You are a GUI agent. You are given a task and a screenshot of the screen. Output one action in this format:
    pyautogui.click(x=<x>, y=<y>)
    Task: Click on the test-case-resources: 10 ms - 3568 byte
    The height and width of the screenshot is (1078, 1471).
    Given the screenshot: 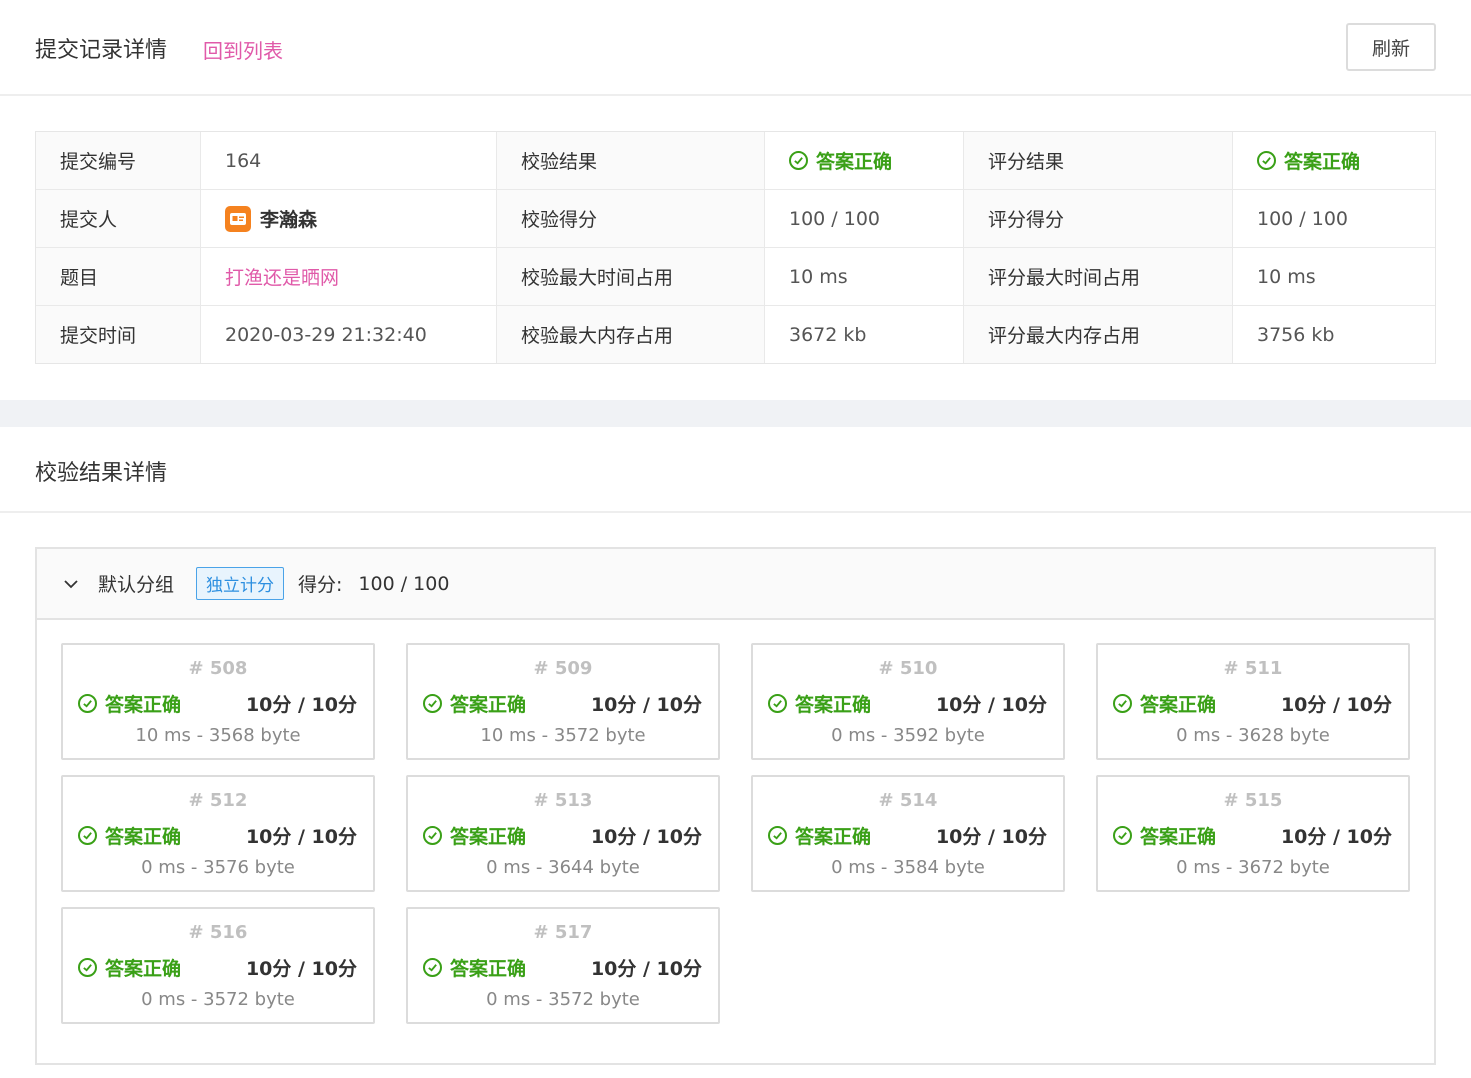 What is the action you would take?
    pyautogui.click(x=218, y=735)
    